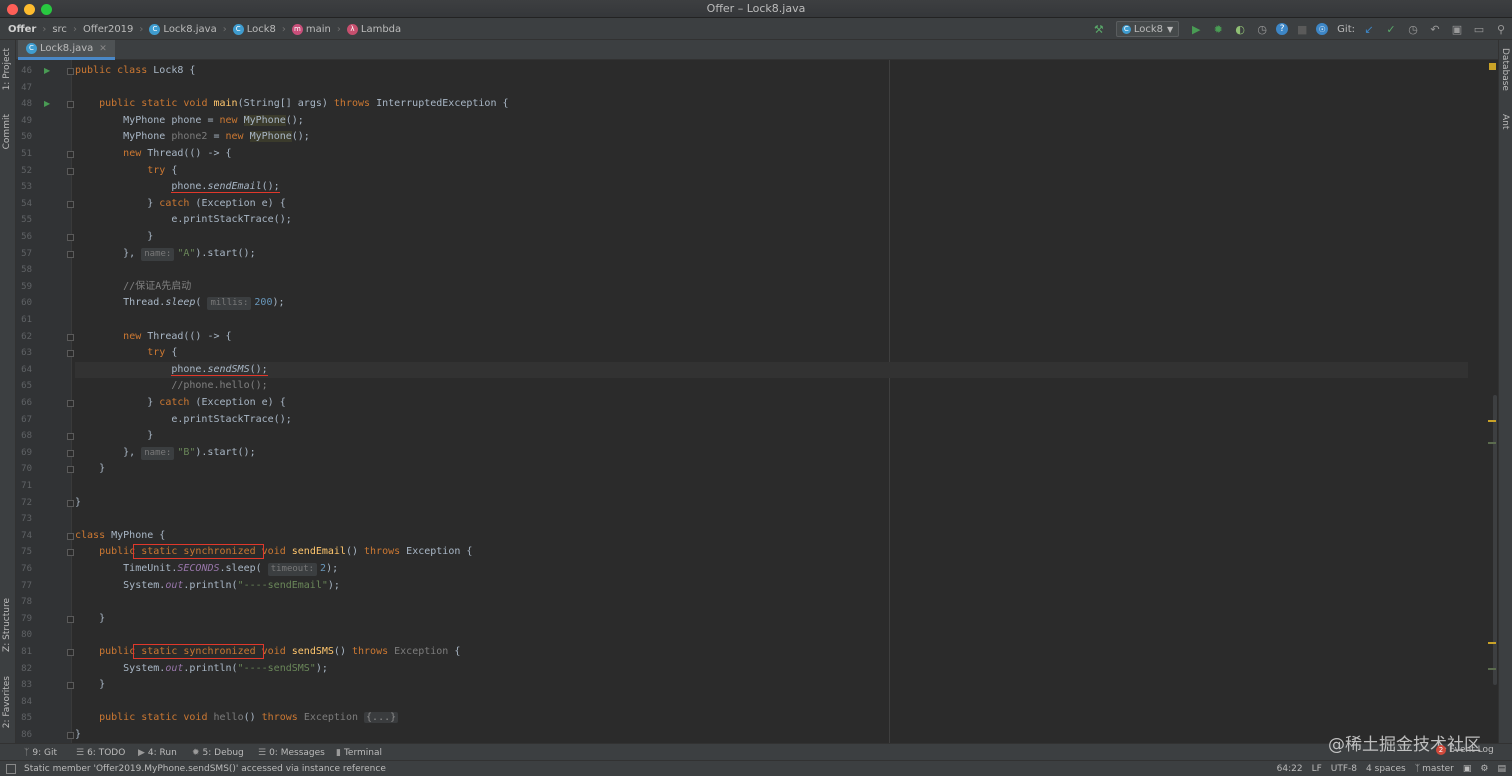 This screenshot has height=776, width=1512. Describe the element at coordinates (1322, 29) in the screenshot. I see `browser-globe-icon: ☉` at that location.